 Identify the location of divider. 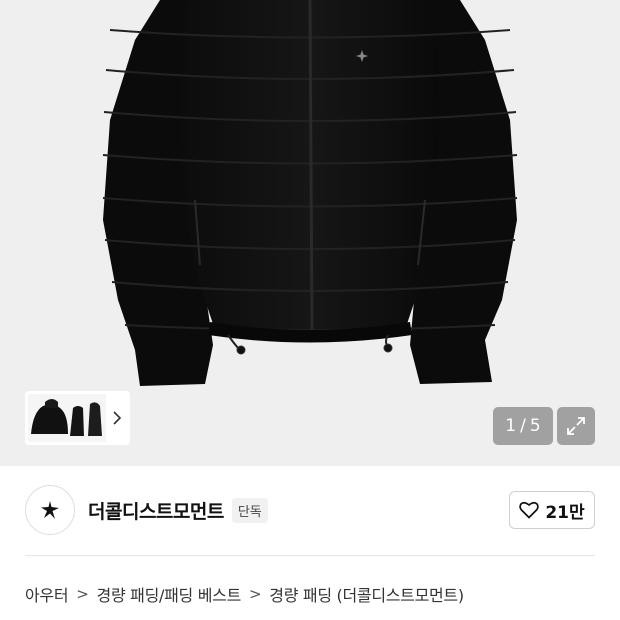
(310, 555).